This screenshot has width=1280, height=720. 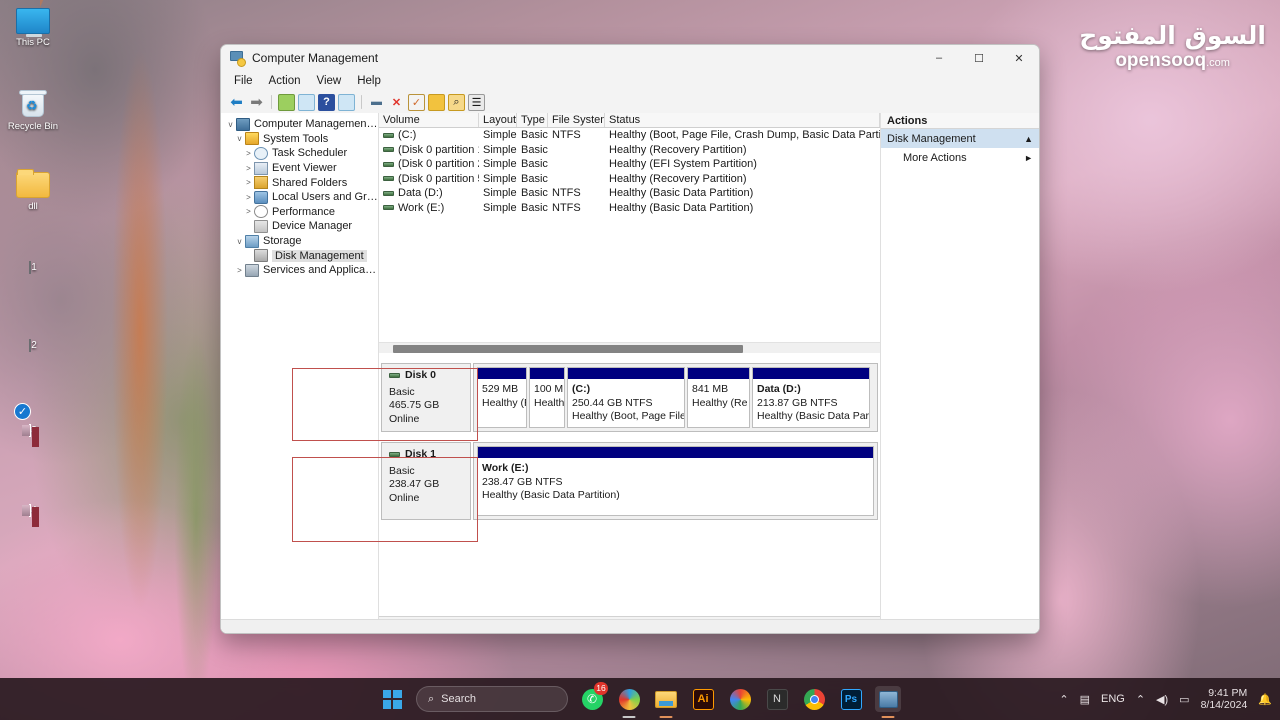 What do you see at coordinates (299, 124) in the screenshot?
I see `tree-root-computer-management: v Computer Management (Local)` at bounding box center [299, 124].